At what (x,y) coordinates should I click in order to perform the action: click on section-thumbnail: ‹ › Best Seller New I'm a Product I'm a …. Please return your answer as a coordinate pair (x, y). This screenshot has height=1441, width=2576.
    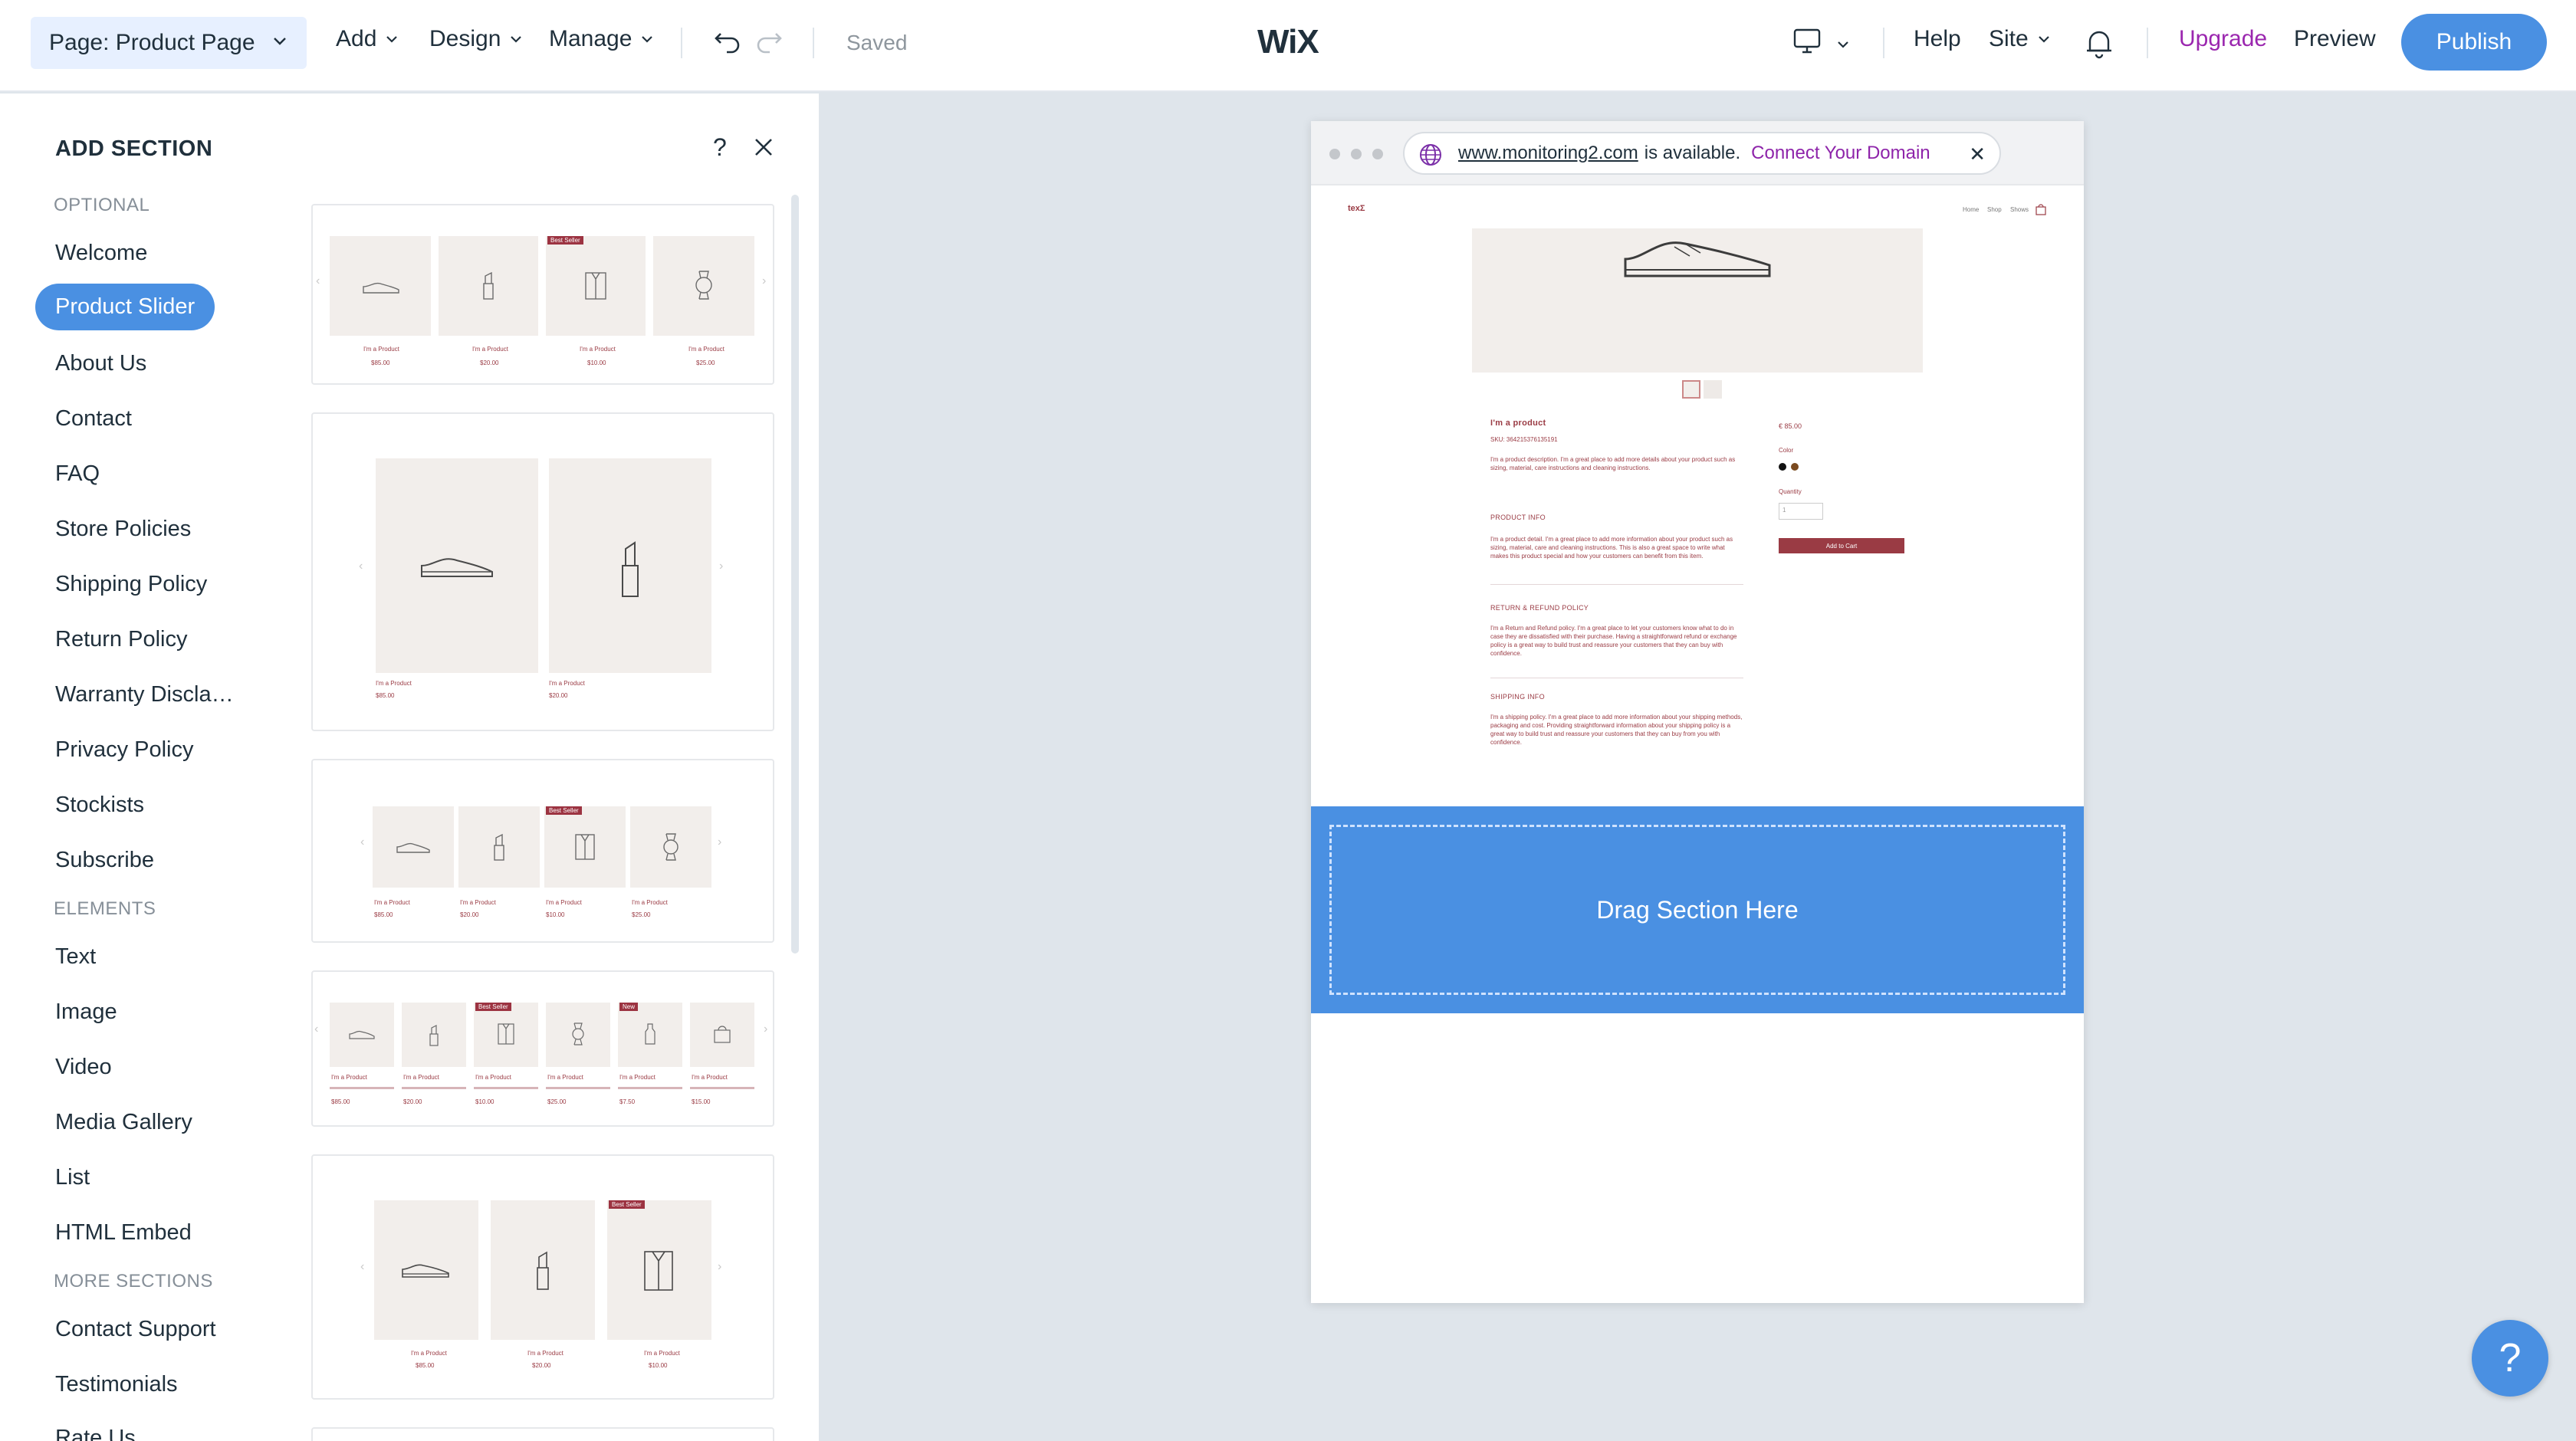
    Looking at the image, I should click on (542, 1048).